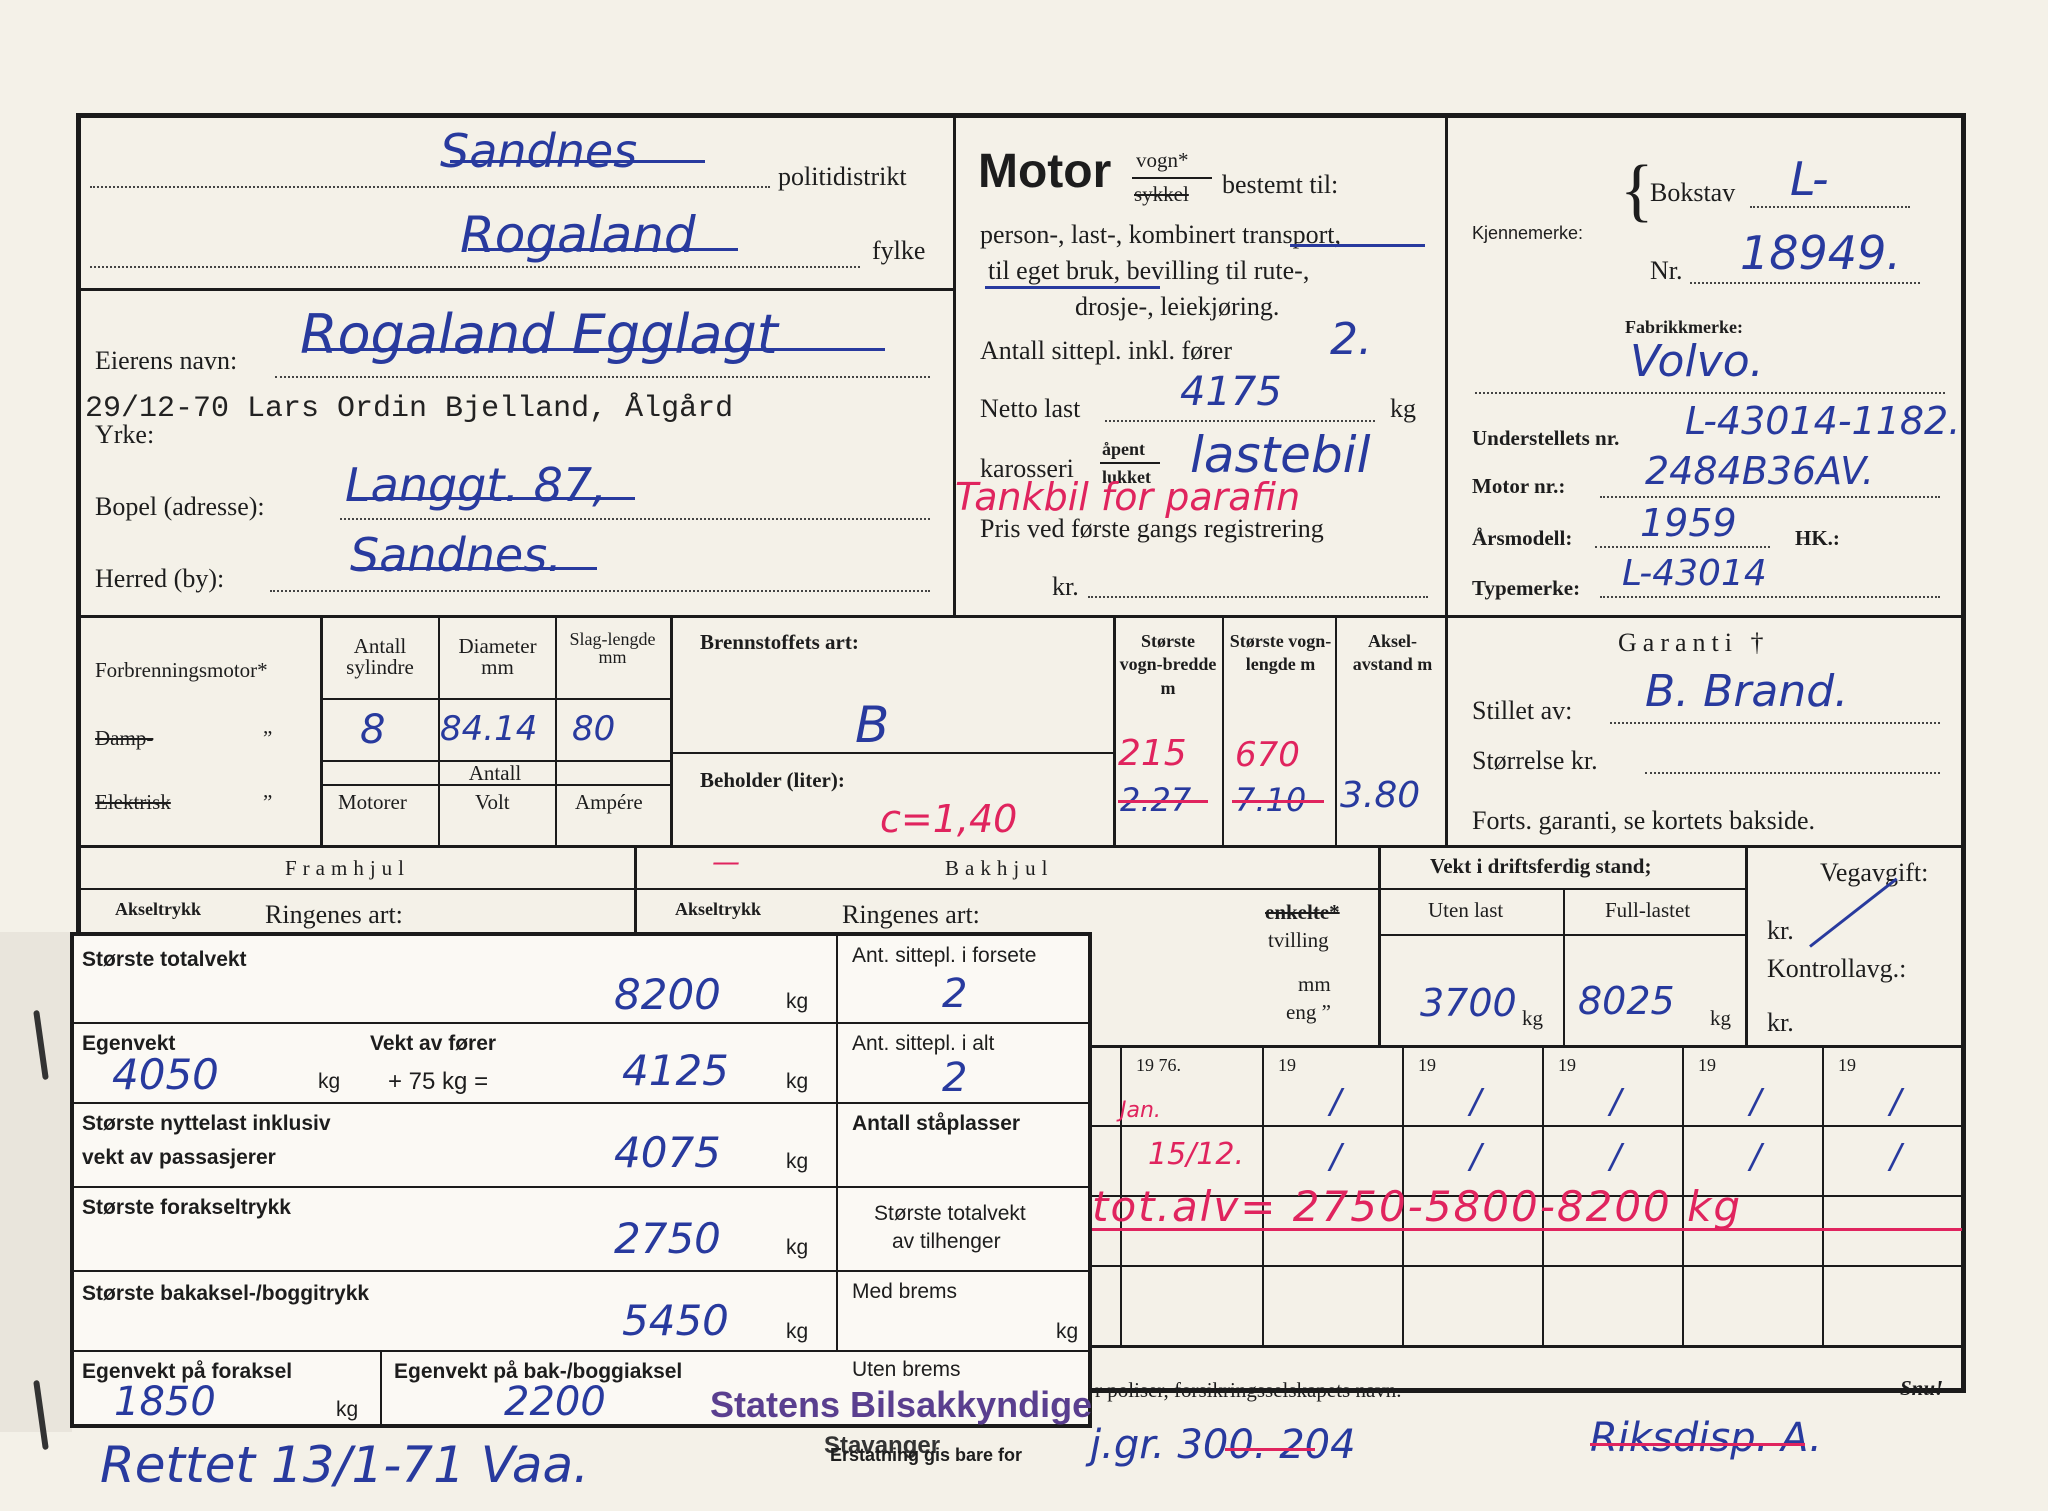  Describe the element at coordinates (409, 409) in the screenshot. I see `typed-owner: 29/12-70 Lars Ordin Bjelland, Ålgård` at that location.